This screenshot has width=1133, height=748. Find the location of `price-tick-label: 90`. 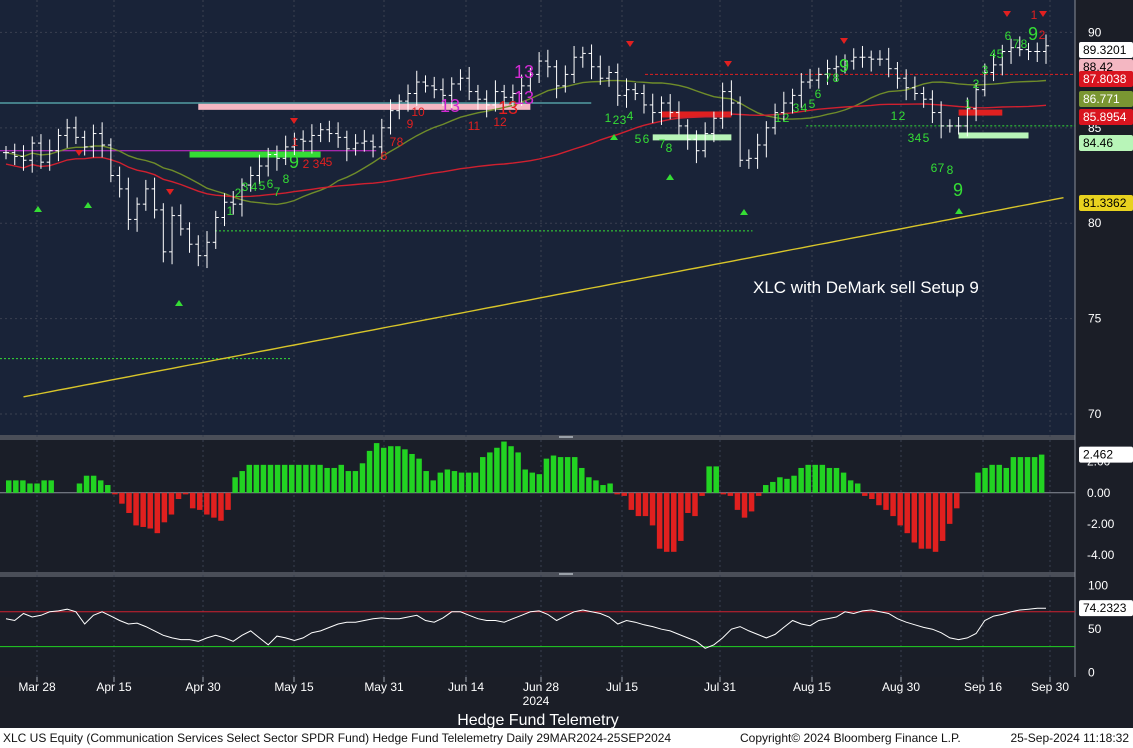

price-tick-label: 90 is located at coordinates (1095, 32).